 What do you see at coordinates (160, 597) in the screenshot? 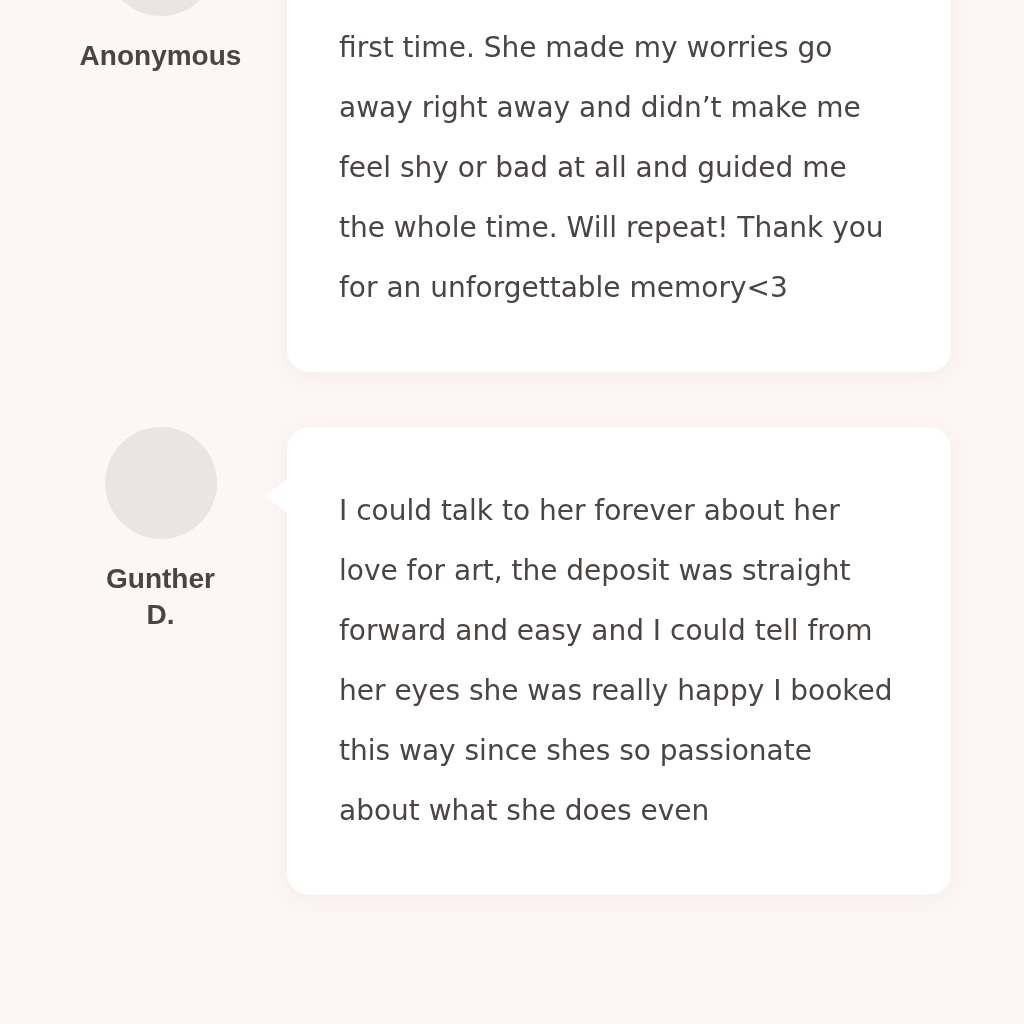
I see `reviewer-name: Gunther D.` at bounding box center [160, 597].